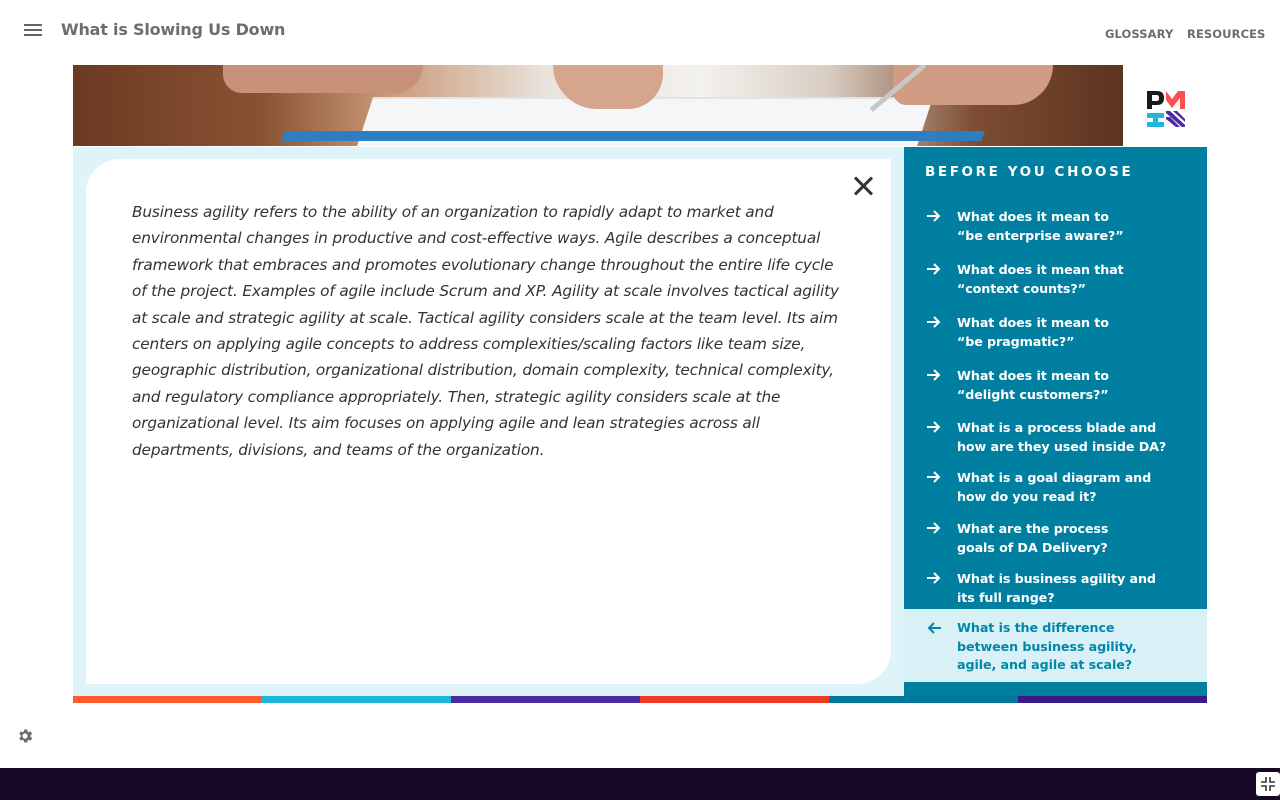 The height and width of the screenshot is (800, 1280). I want to click on pmi-logo, so click(1166, 109).